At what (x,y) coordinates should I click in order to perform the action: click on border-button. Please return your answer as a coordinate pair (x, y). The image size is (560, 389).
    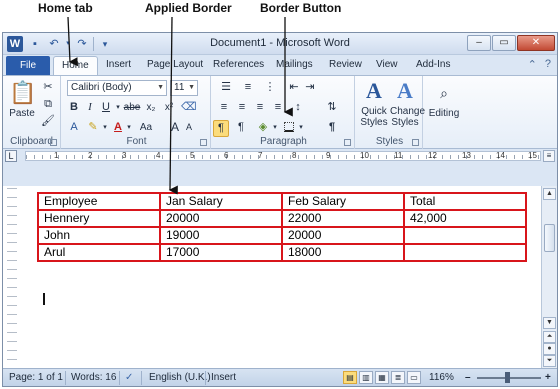
    Looking at the image, I should click on (289, 128).